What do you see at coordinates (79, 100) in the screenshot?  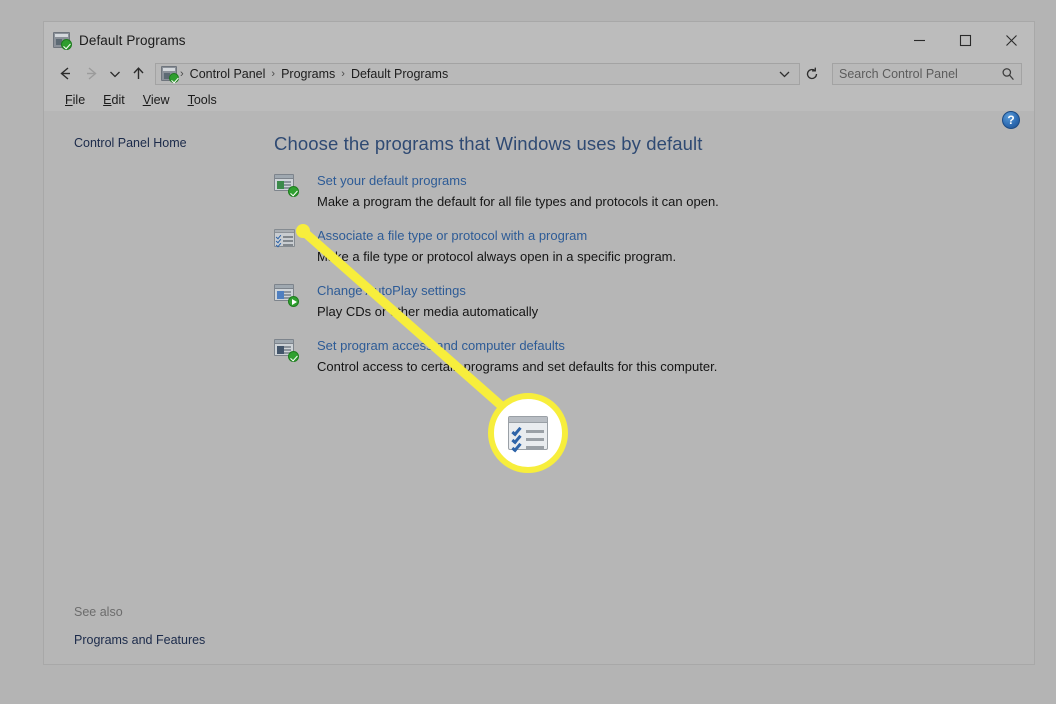 I see `menu-file-label: ile` at bounding box center [79, 100].